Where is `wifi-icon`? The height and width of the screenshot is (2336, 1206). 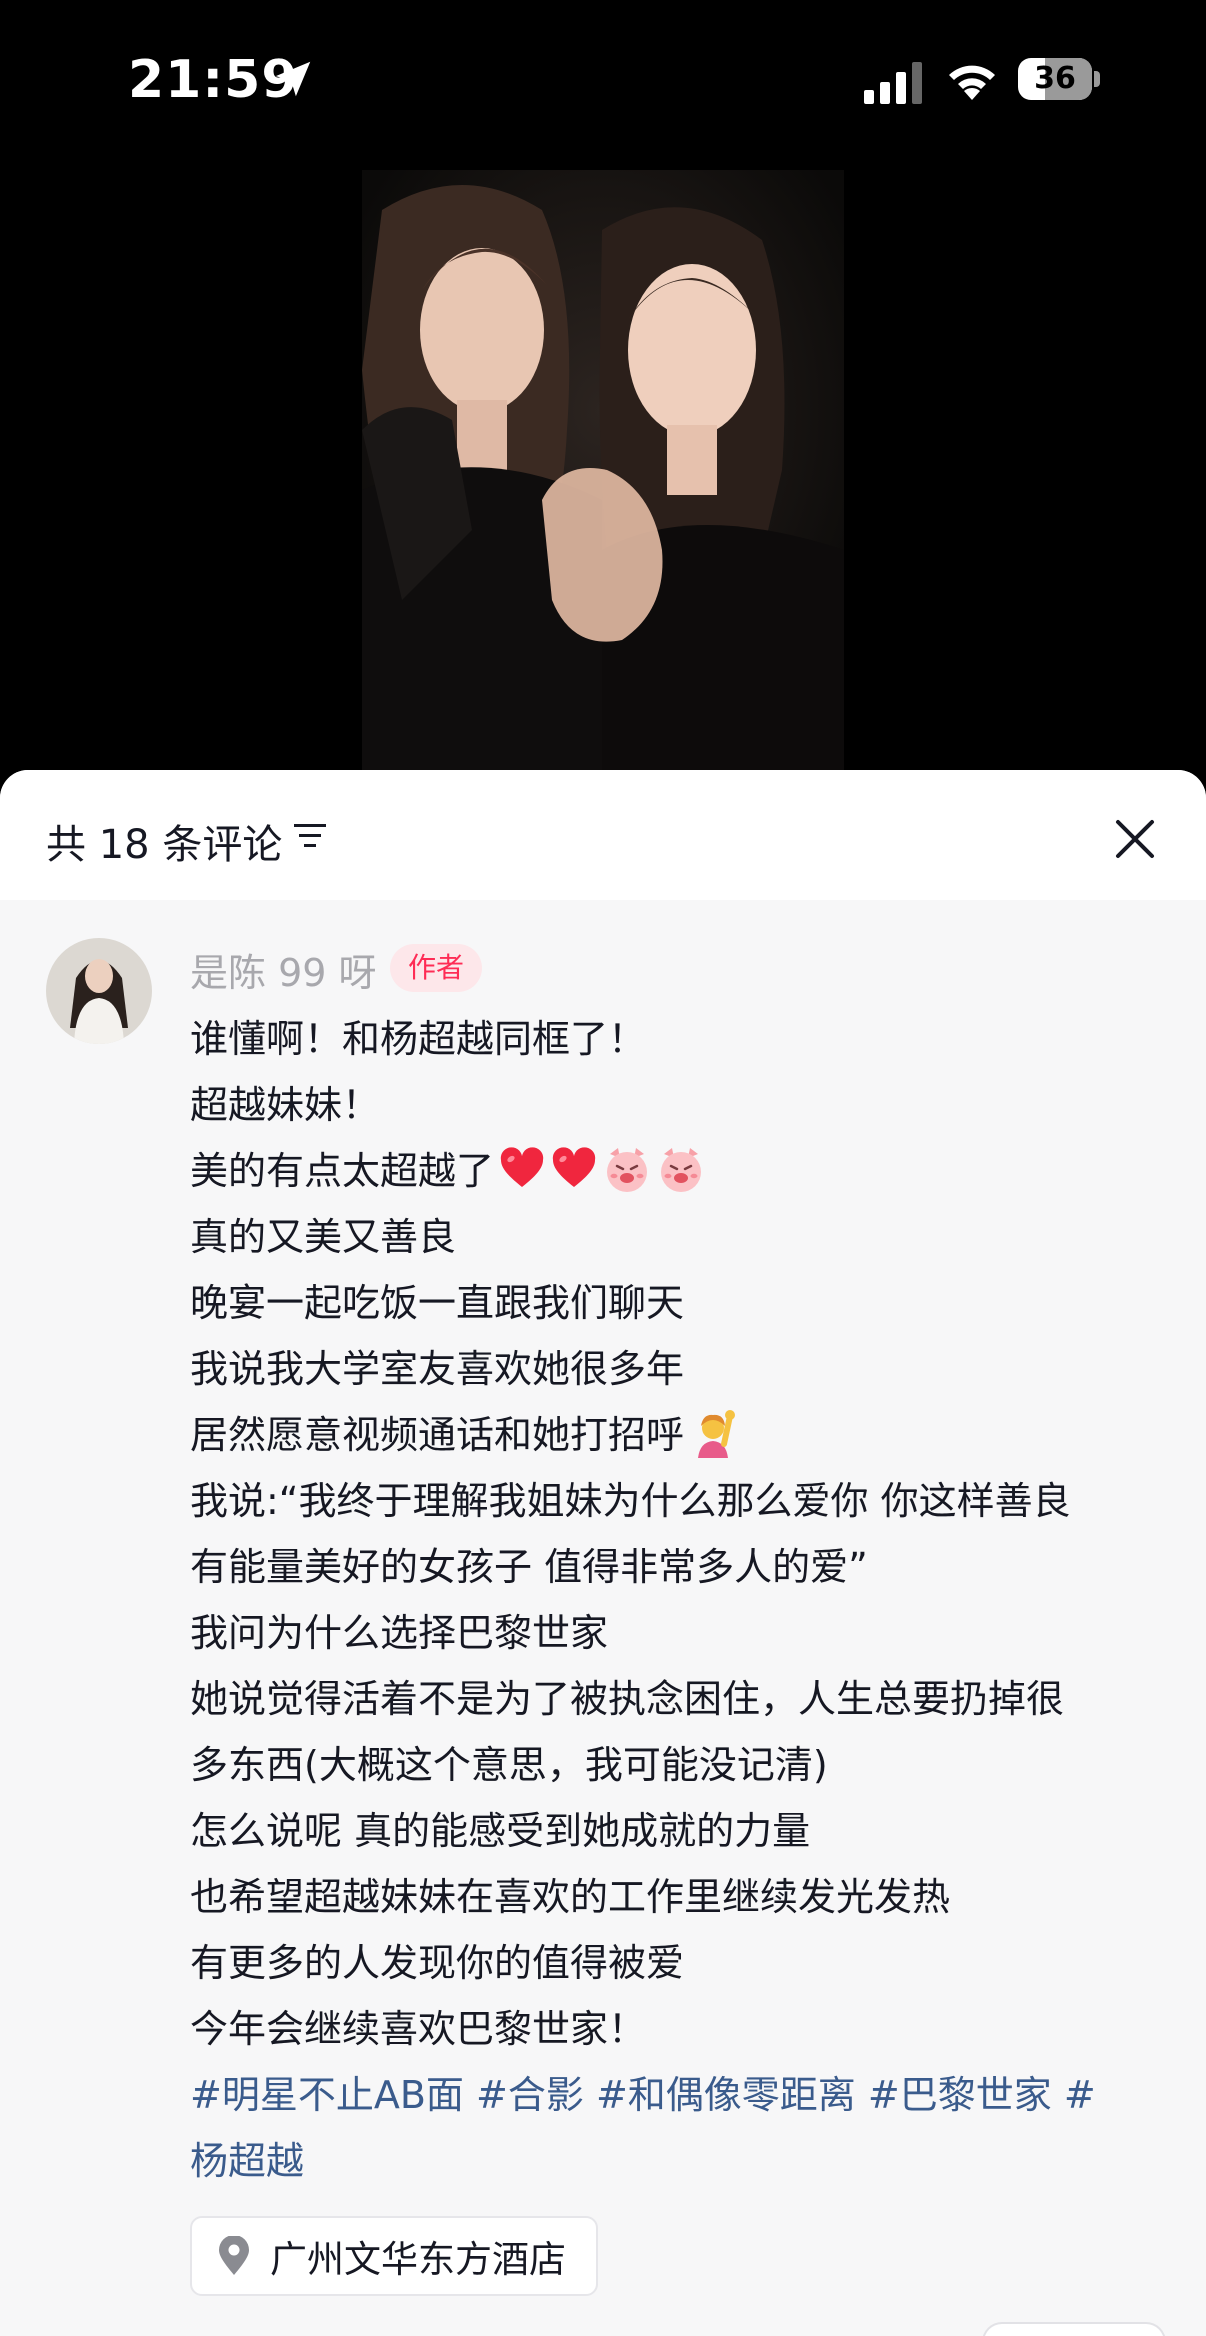
wifi-icon is located at coordinates (972, 82).